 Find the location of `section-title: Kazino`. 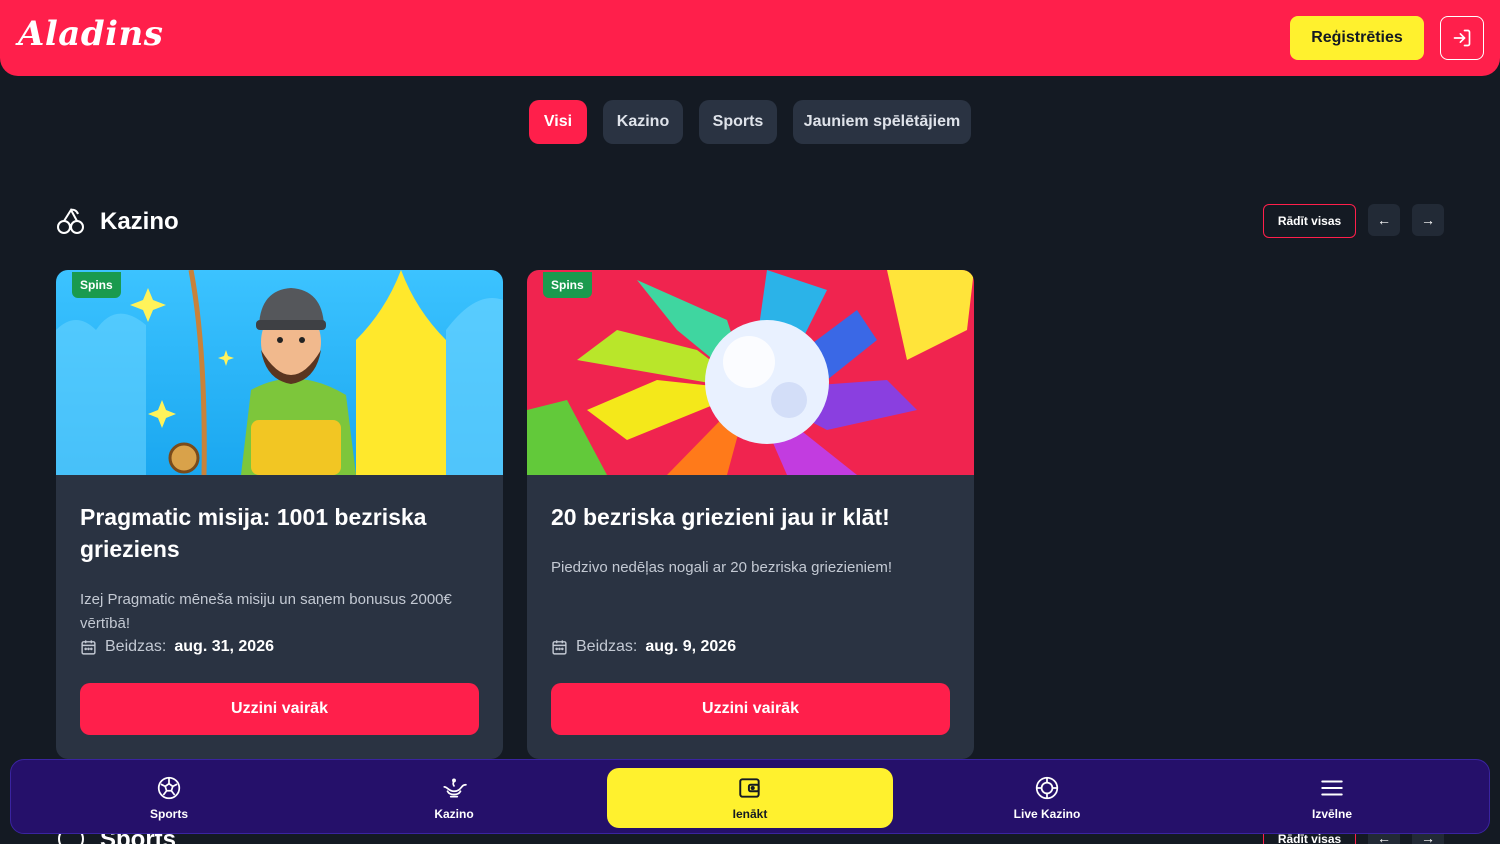

section-title: Kazino is located at coordinates (139, 221).